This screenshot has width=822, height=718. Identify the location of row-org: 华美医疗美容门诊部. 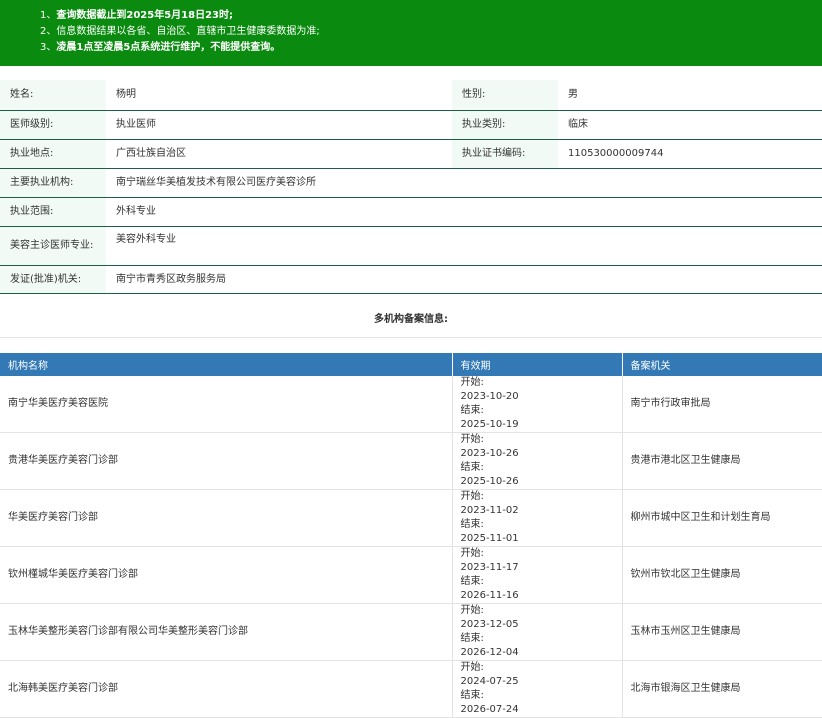
(226, 518).